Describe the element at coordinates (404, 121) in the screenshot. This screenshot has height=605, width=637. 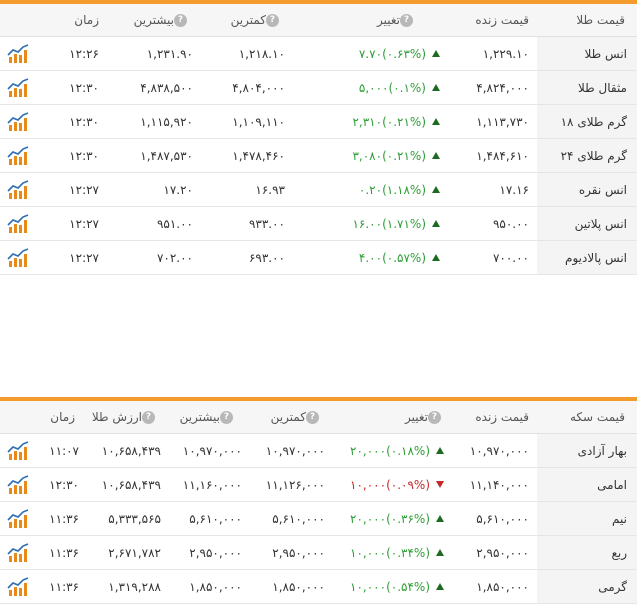
I see `change-percent: (۰.۲۱%)` at that location.